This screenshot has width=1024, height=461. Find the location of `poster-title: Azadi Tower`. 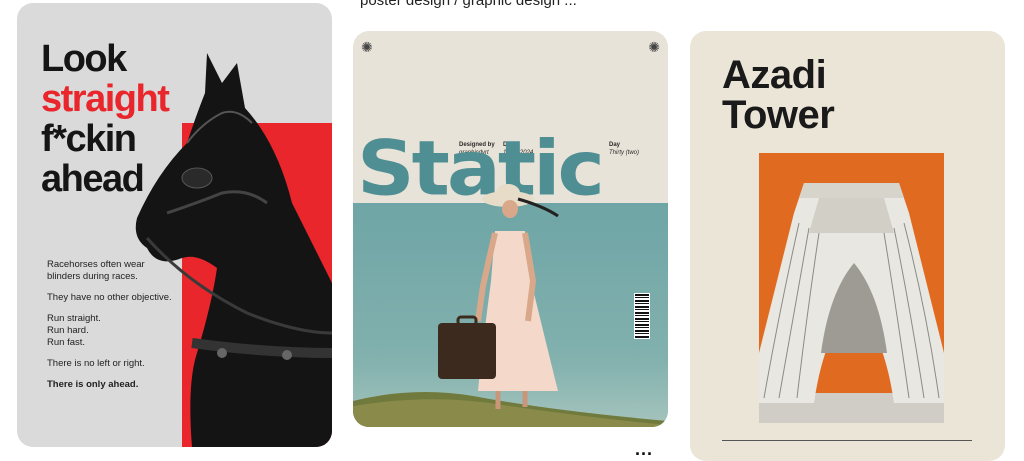

poster-title: Azadi Tower is located at coordinates (778, 95).